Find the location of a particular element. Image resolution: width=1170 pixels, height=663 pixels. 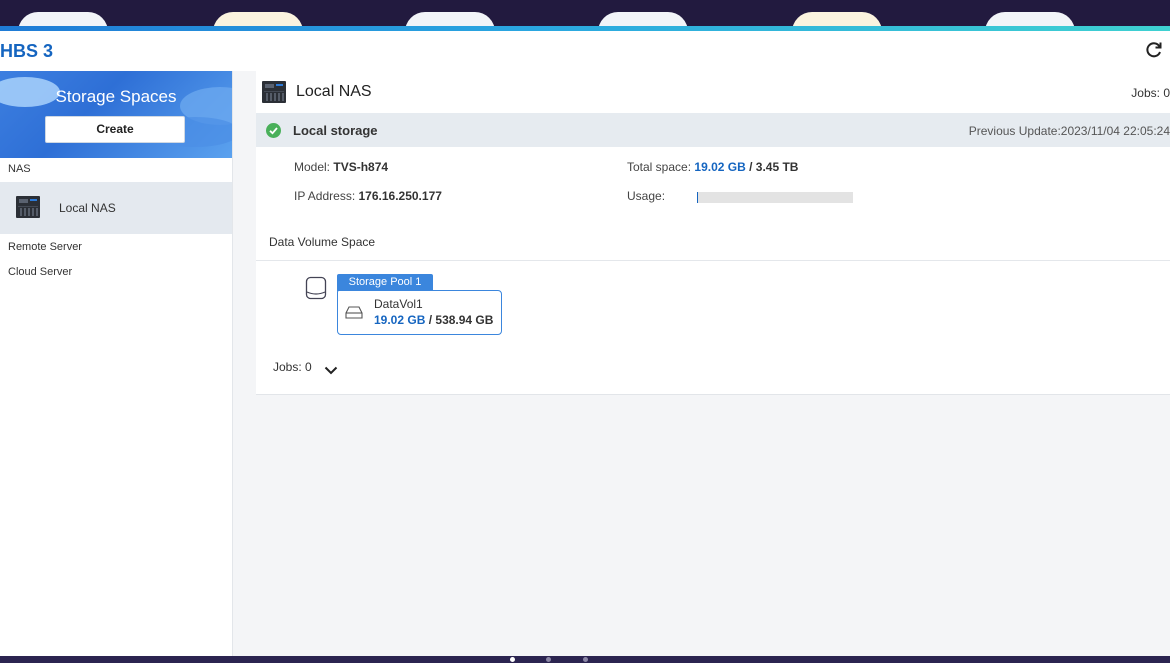

chevron-down-icon is located at coordinates (331, 370).